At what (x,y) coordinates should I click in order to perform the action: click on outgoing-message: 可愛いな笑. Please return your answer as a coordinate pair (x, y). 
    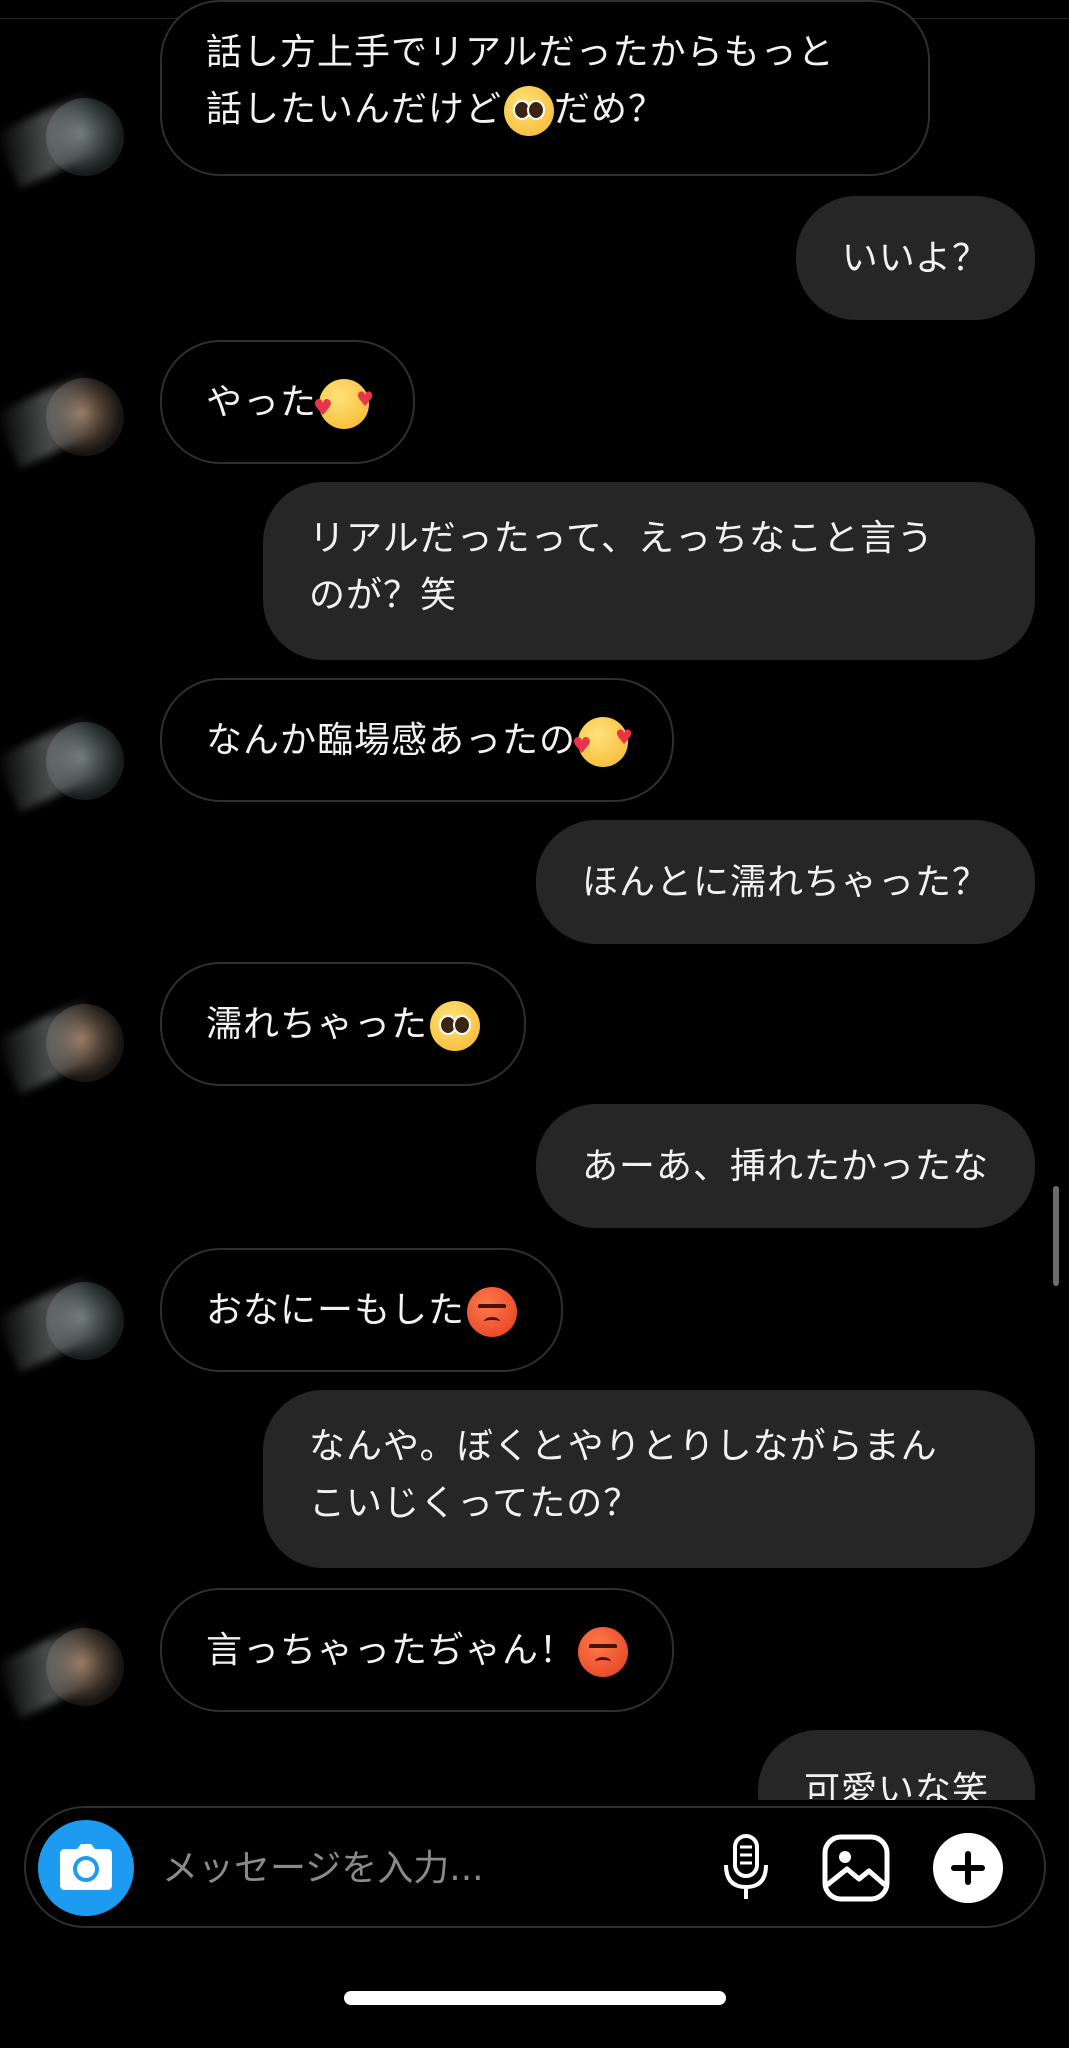
    Looking at the image, I should click on (896, 1765).